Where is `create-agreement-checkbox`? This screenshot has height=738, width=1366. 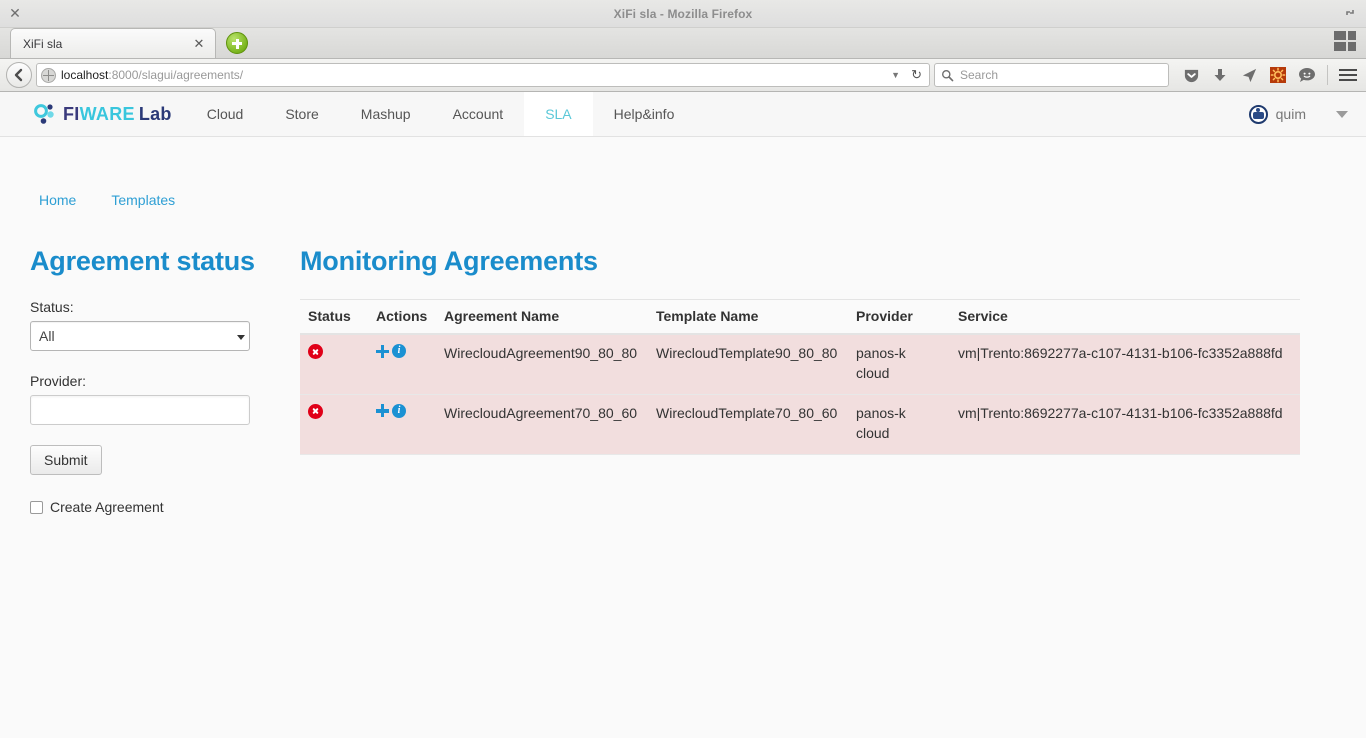
create-agreement-checkbox is located at coordinates (36, 507).